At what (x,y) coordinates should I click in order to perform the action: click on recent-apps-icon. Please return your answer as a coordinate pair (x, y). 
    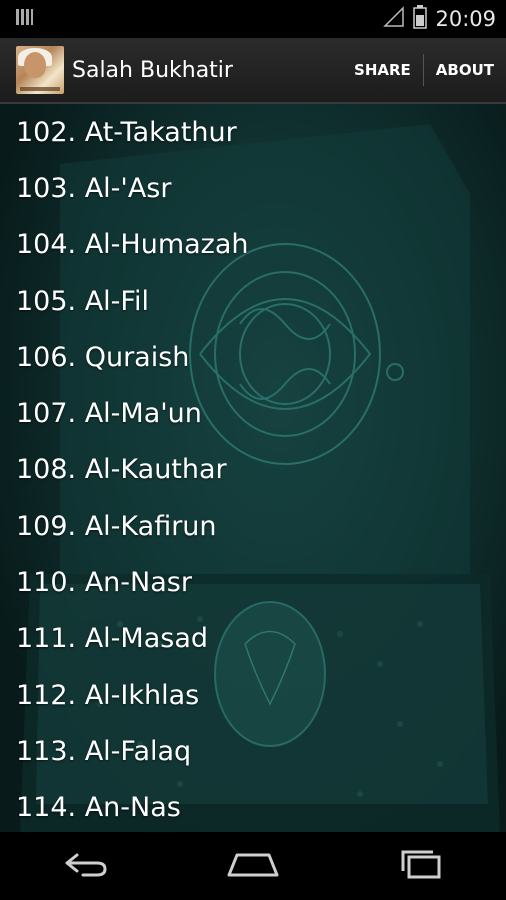
    Looking at the image, I should click on (422, 866).